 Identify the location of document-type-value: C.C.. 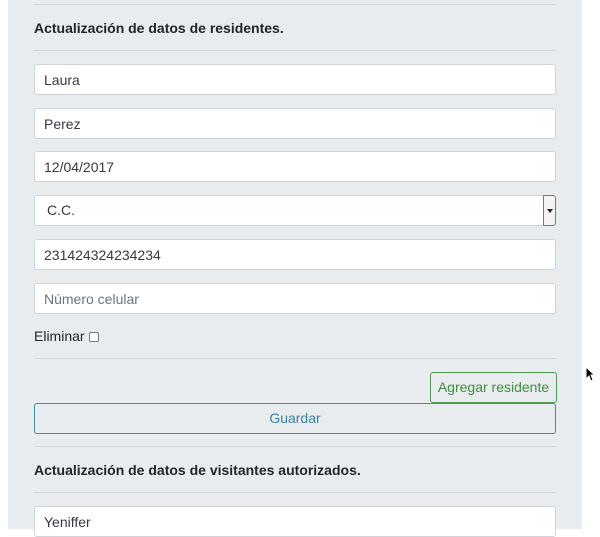
(61, 210).